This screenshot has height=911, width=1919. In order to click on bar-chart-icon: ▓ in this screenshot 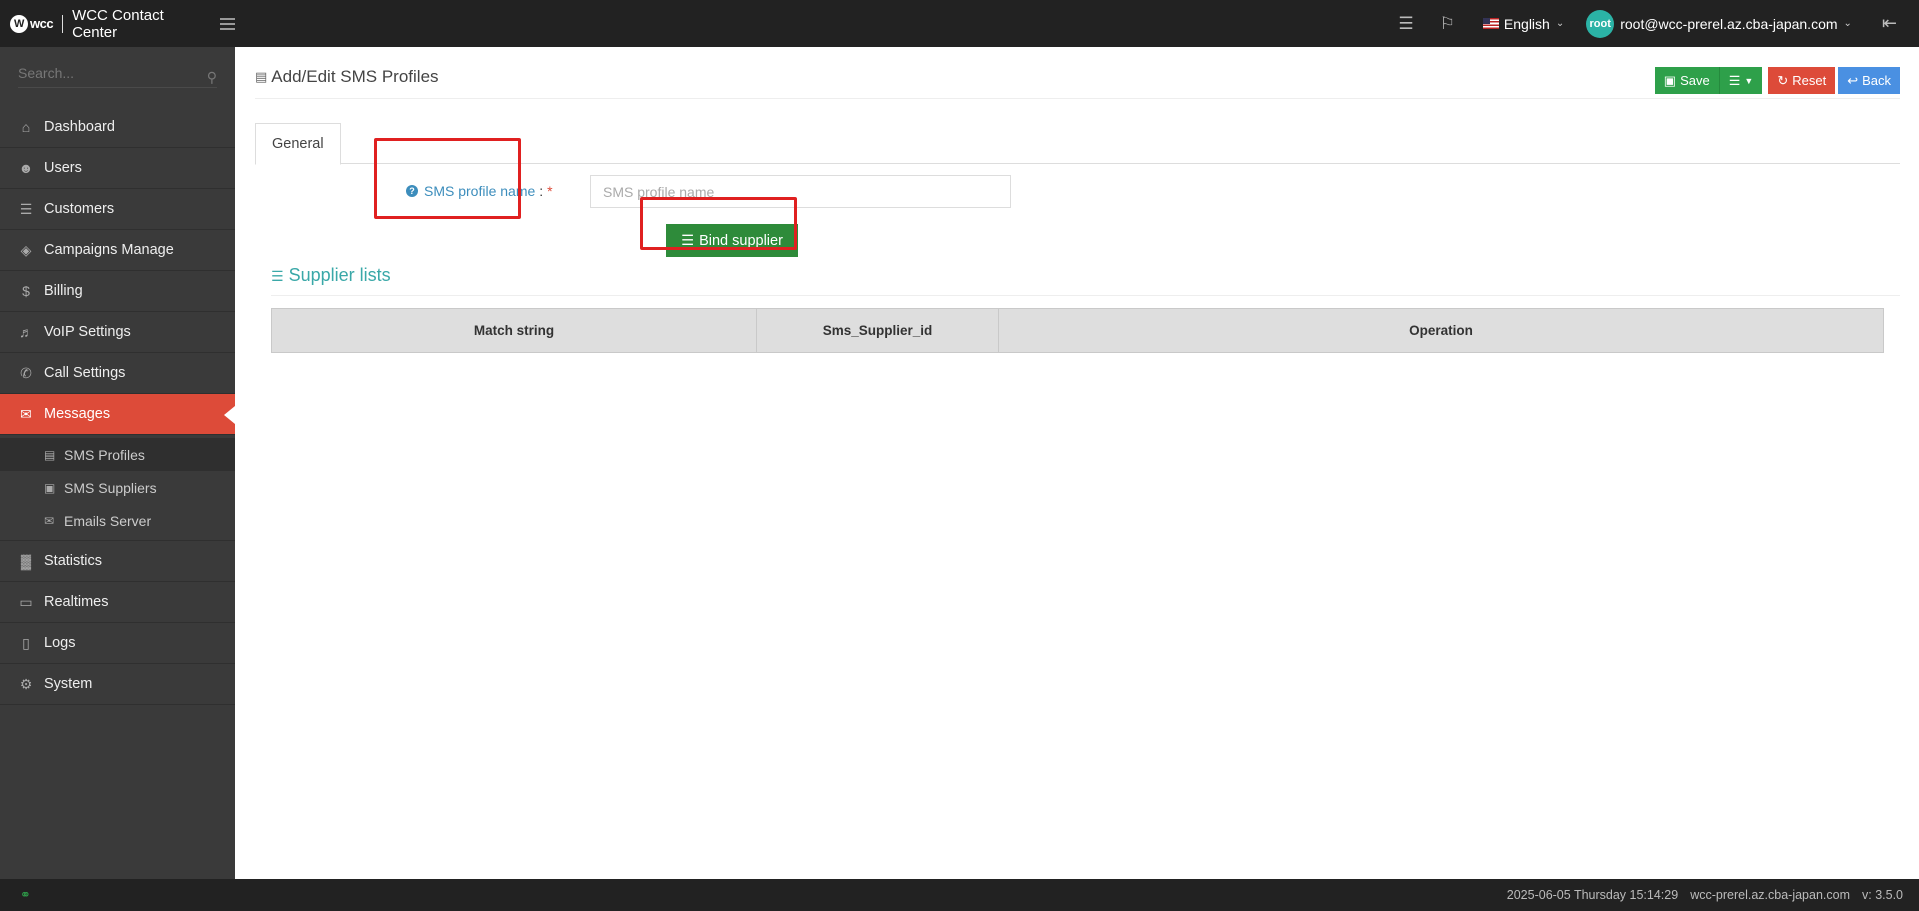, I will do `click(26, 561)`.